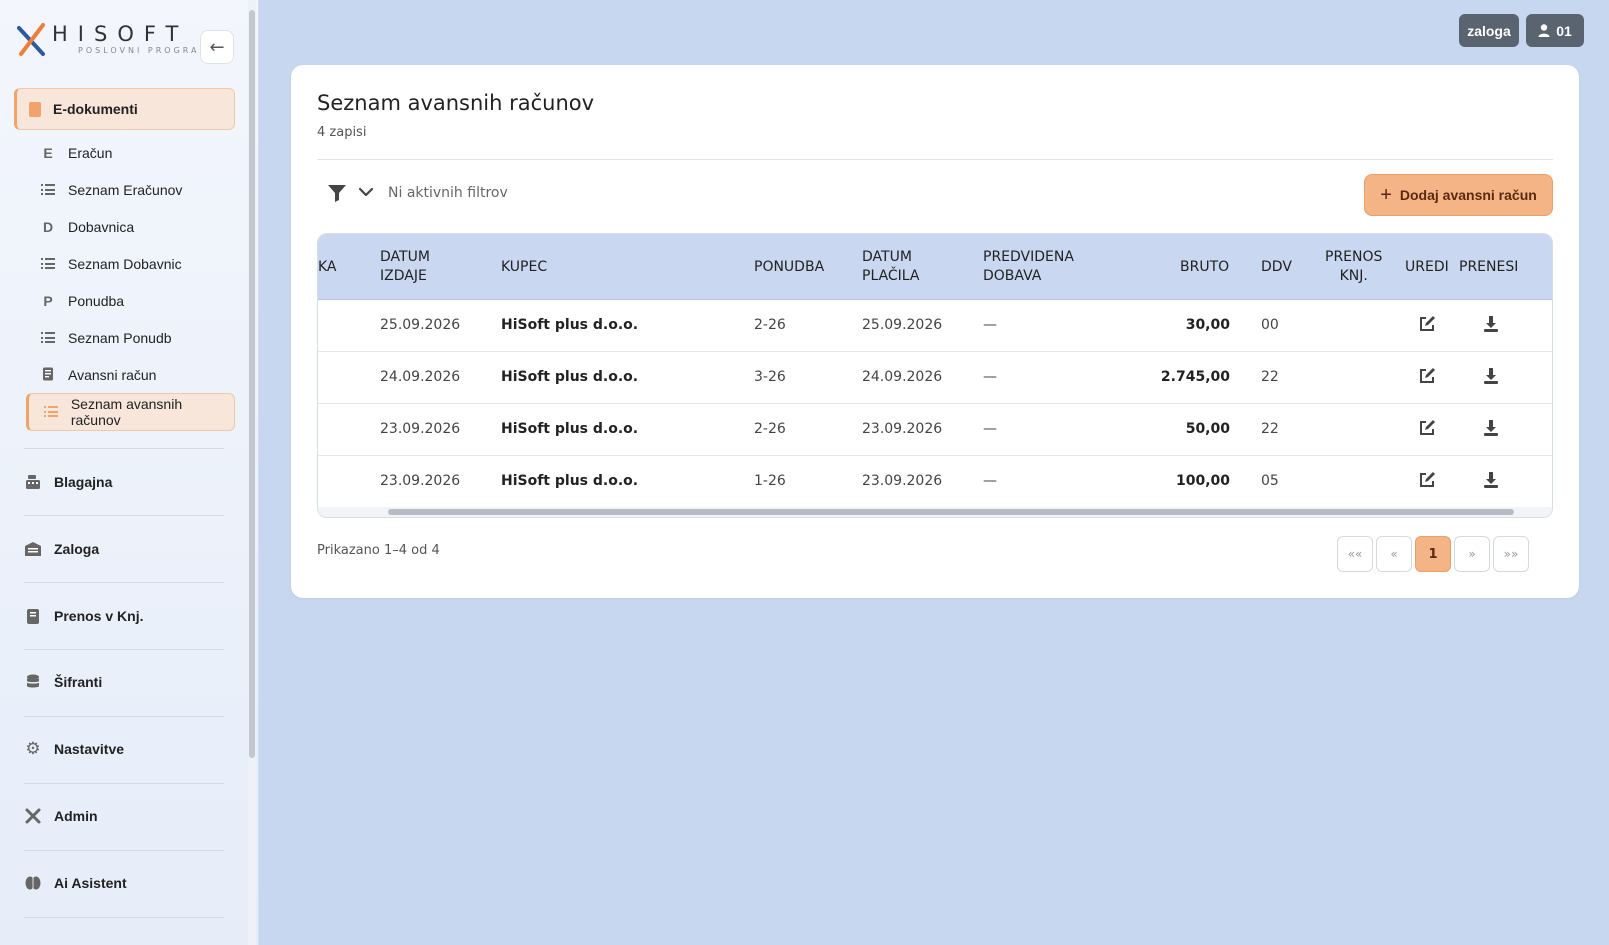  Describe the element at coordinates (120, 338) in the screenshot. I see `sidebar-item-label: Seznam Ponudb` at that location.